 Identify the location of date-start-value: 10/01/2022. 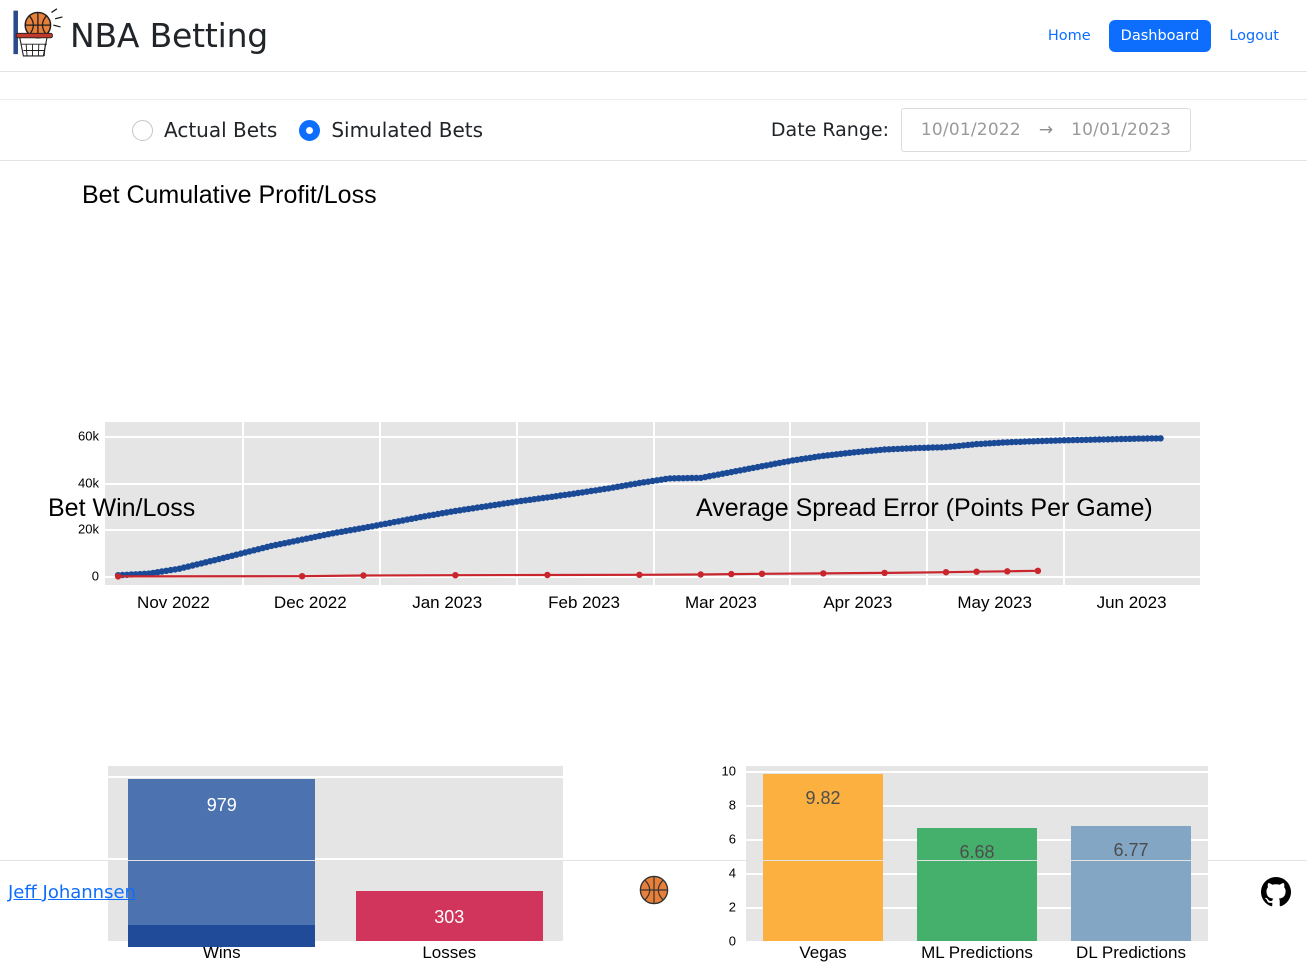
(971, 130).